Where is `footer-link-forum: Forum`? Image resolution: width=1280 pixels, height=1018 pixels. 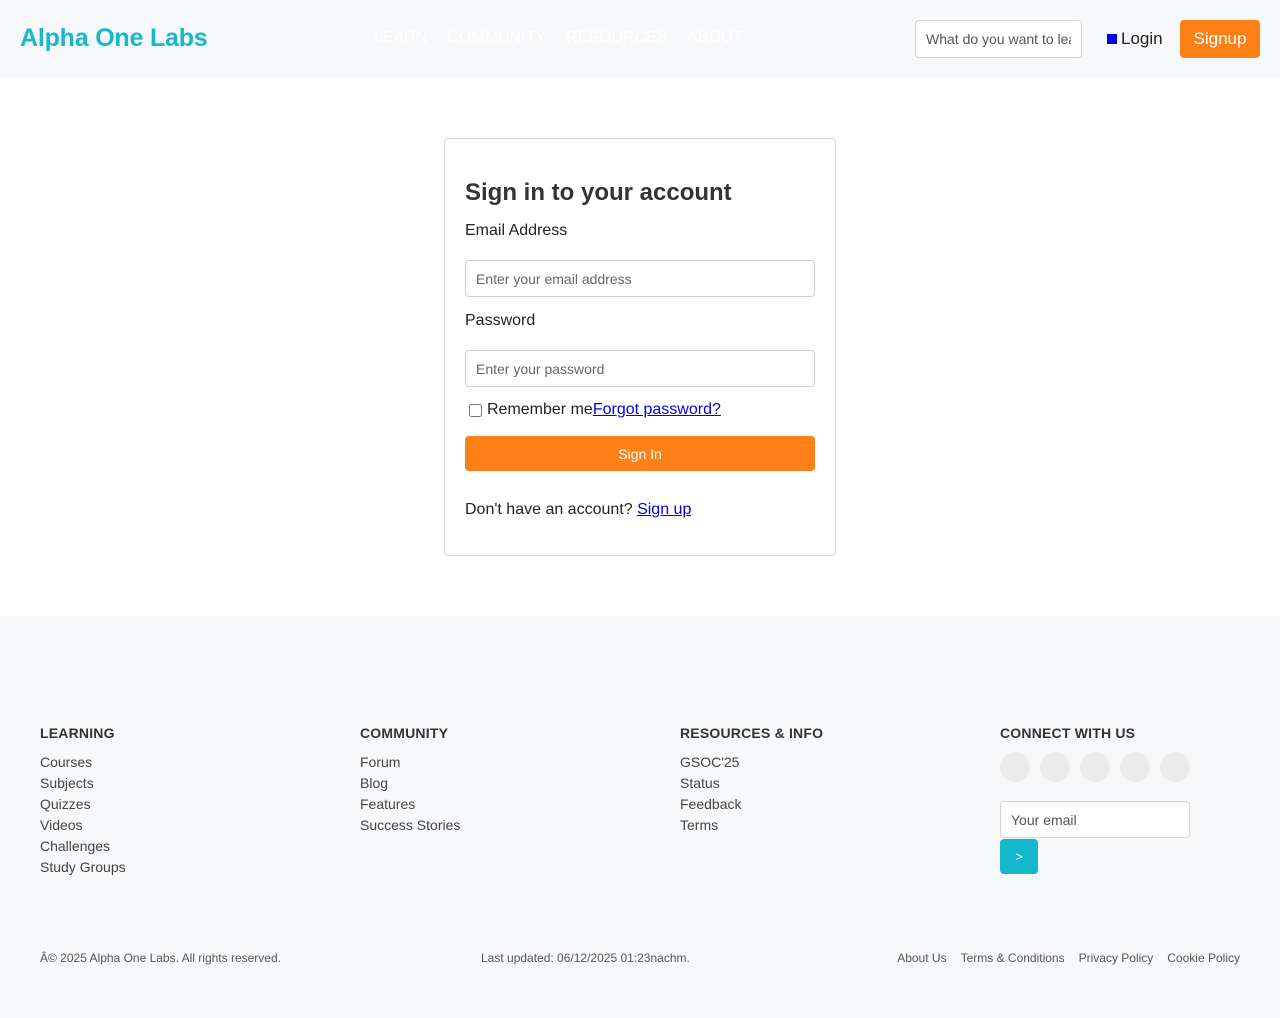
footer-link-forum: Forum is located at coordinates (410, 762).